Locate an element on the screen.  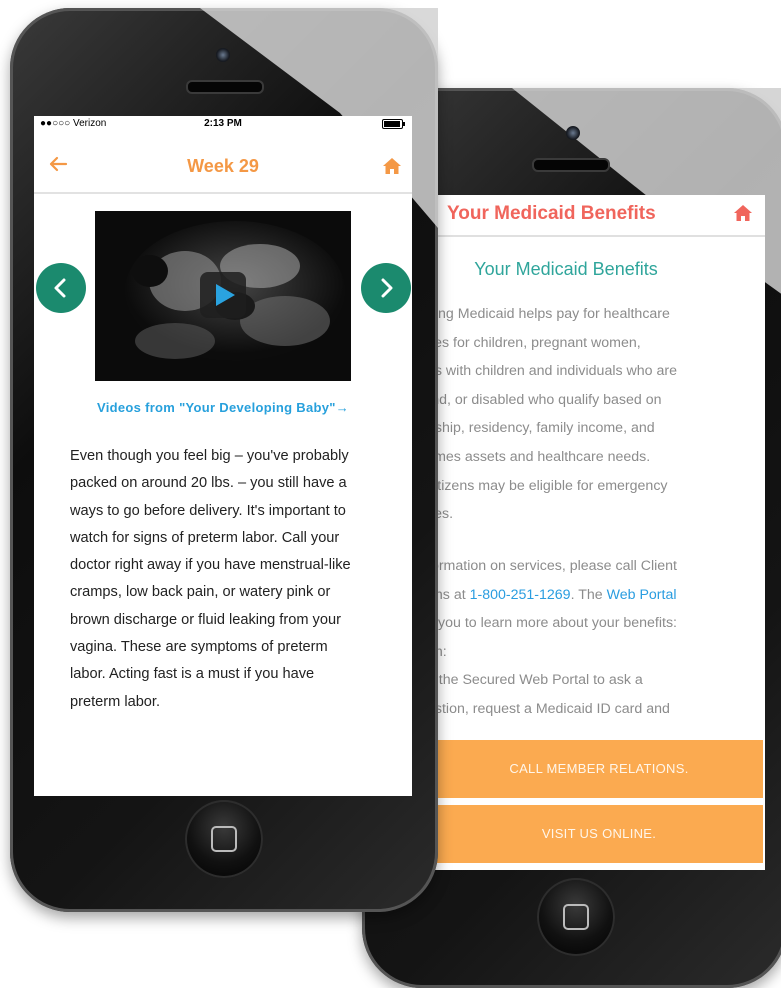
previous-button is located at coordinates (61, 288).